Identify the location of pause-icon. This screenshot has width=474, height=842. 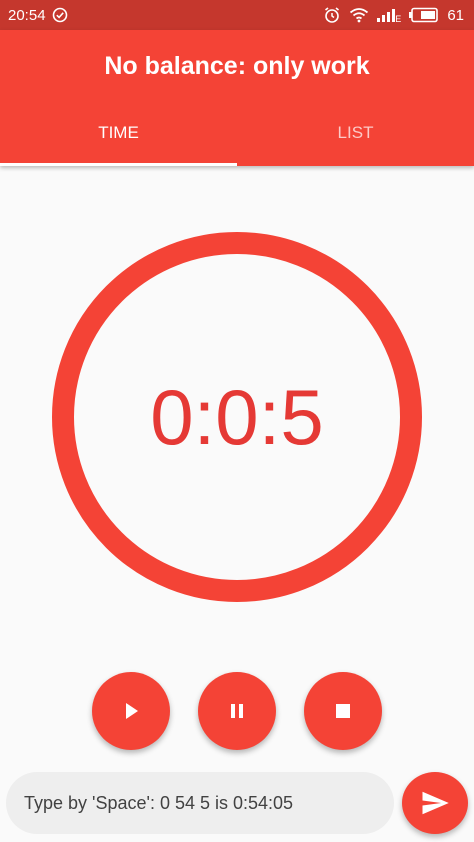
(237, 711).